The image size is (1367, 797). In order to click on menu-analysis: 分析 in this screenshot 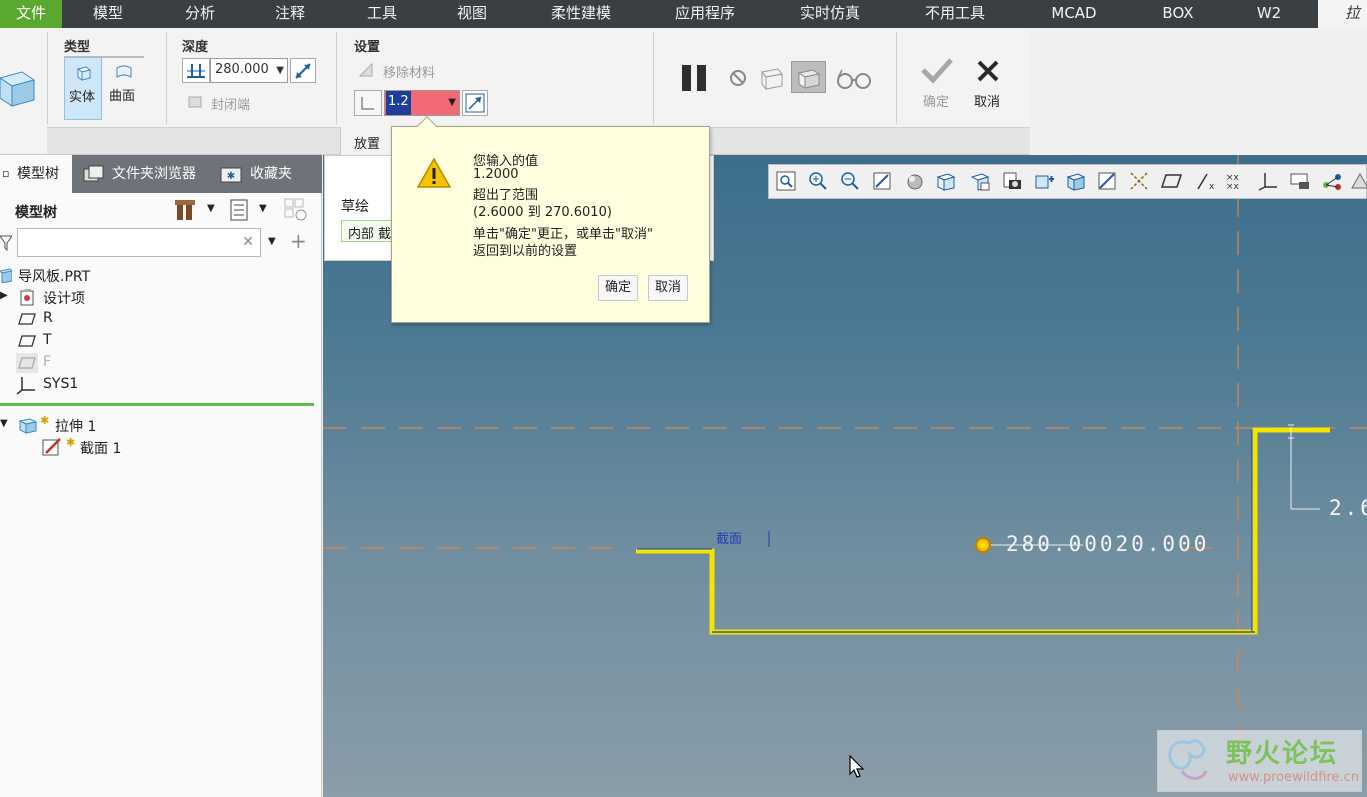, I will do `click(200, 14)`.